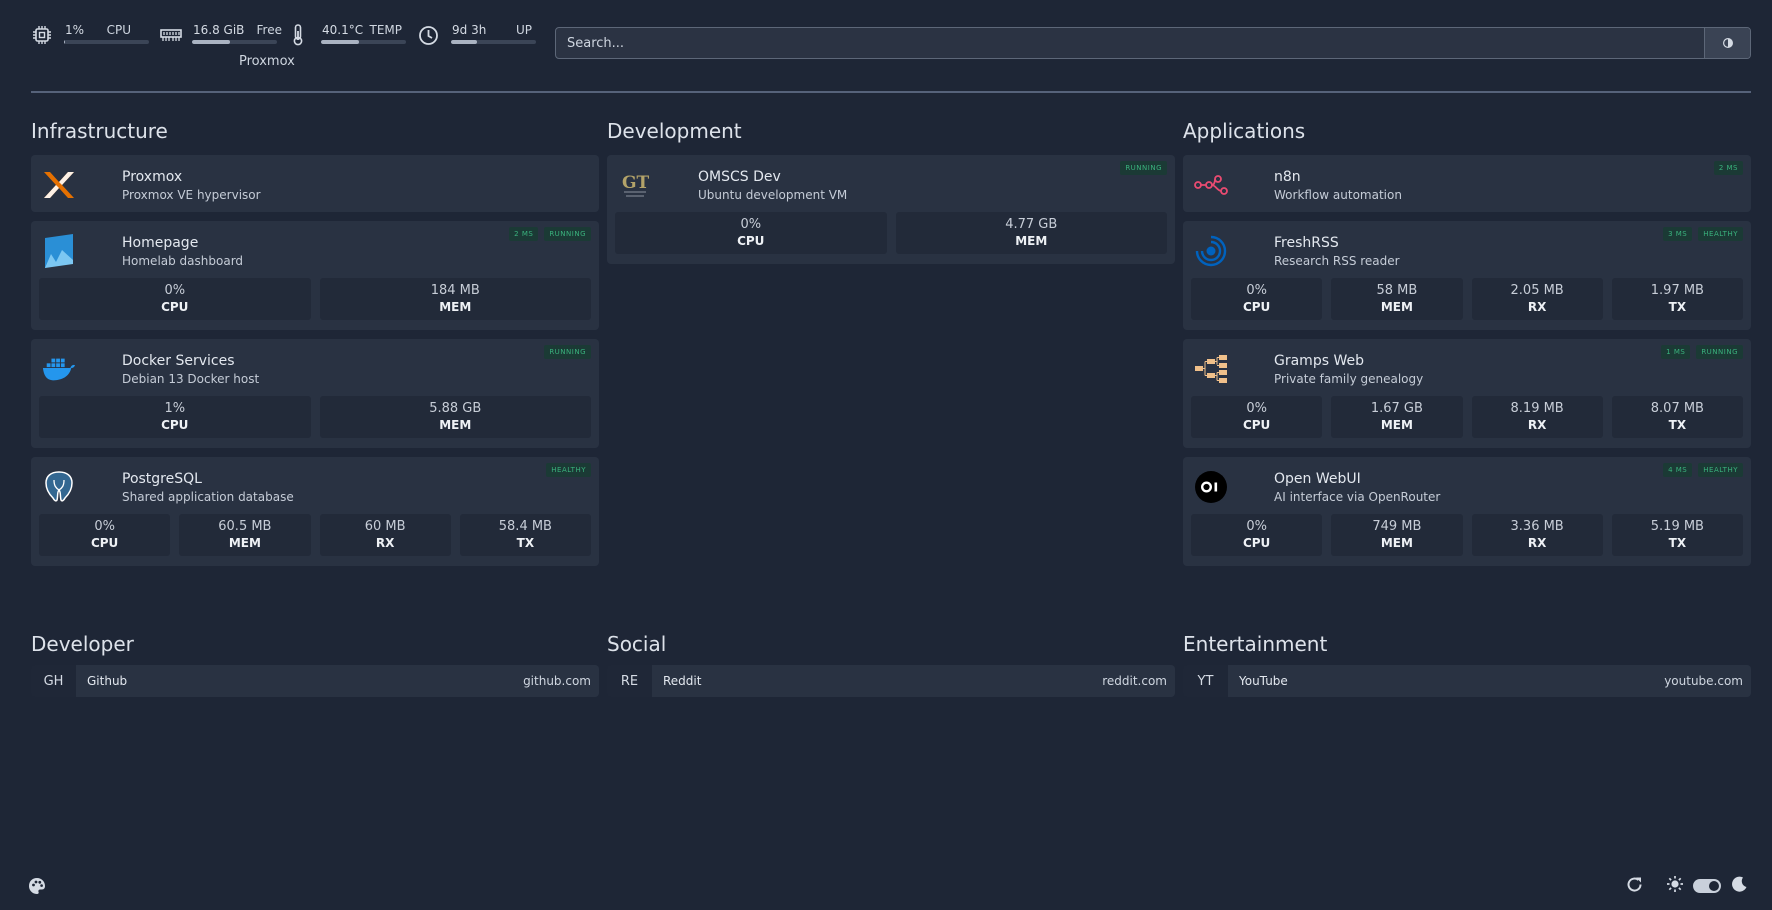 This screenshot has width=1772, height=910. I want to click on service-card-n8n: 2 MS n8n Workflow automation, so click(1467, 183).